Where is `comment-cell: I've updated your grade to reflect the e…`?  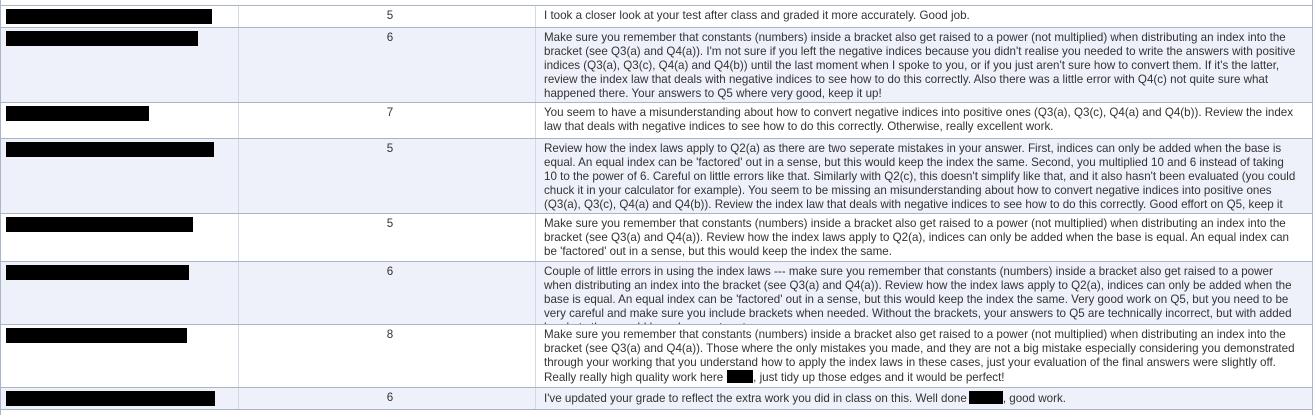 comment-cell: I've updated your grade to reflect the e… is located at coordinates (924, 398).